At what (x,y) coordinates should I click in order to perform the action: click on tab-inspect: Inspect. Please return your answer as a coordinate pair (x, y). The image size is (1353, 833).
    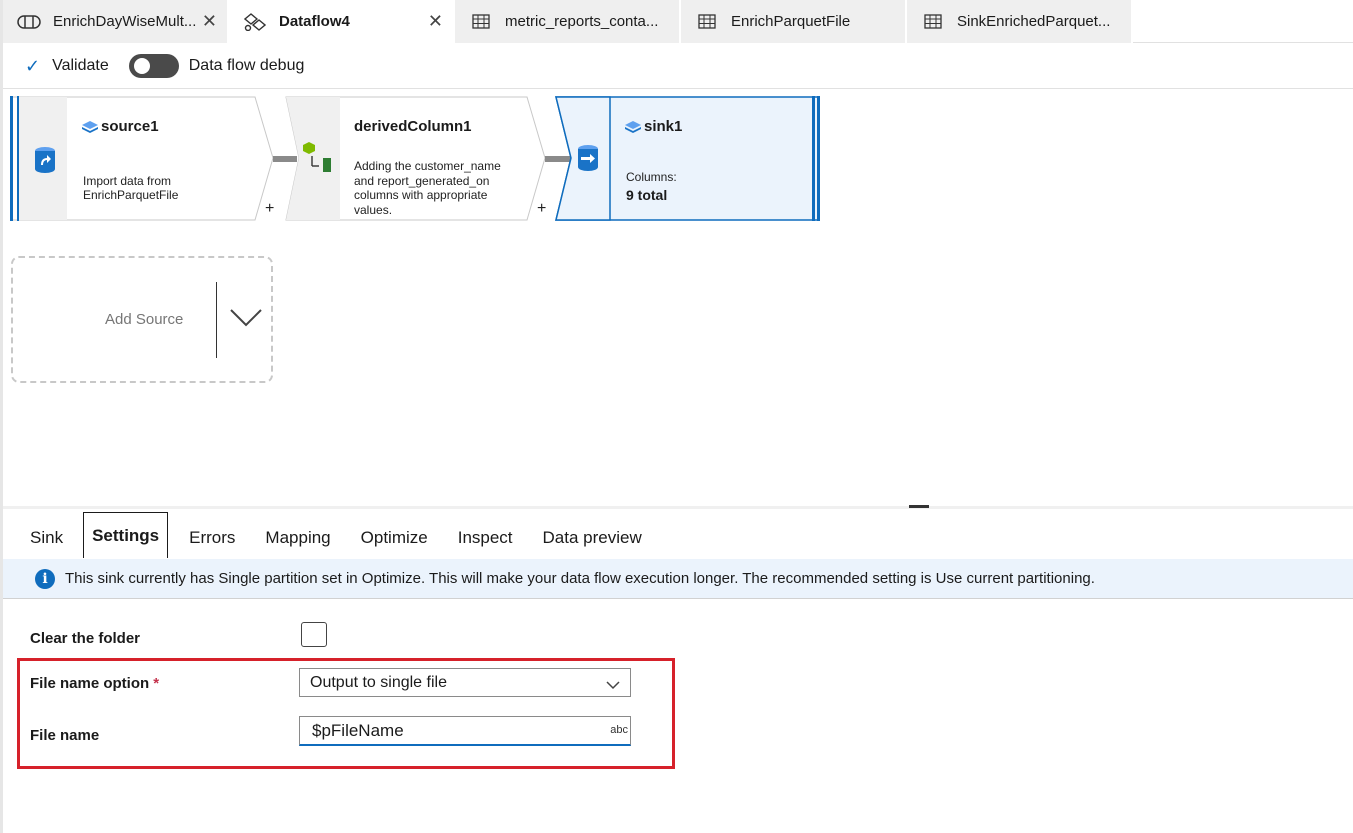
    Looking at the image, I should click on (485, 543).